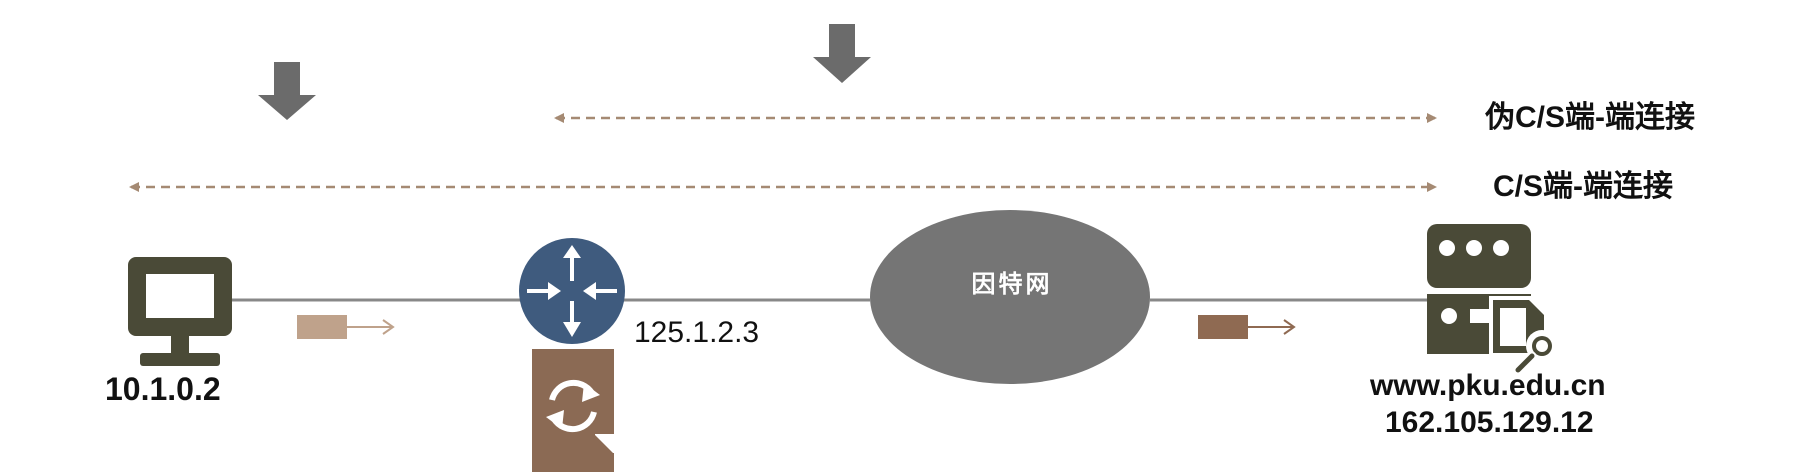 The height and width of the screenshot is (472, 1818). I want to click on server-domain-label: www.pku.edu.cn, so click(1487, 385).